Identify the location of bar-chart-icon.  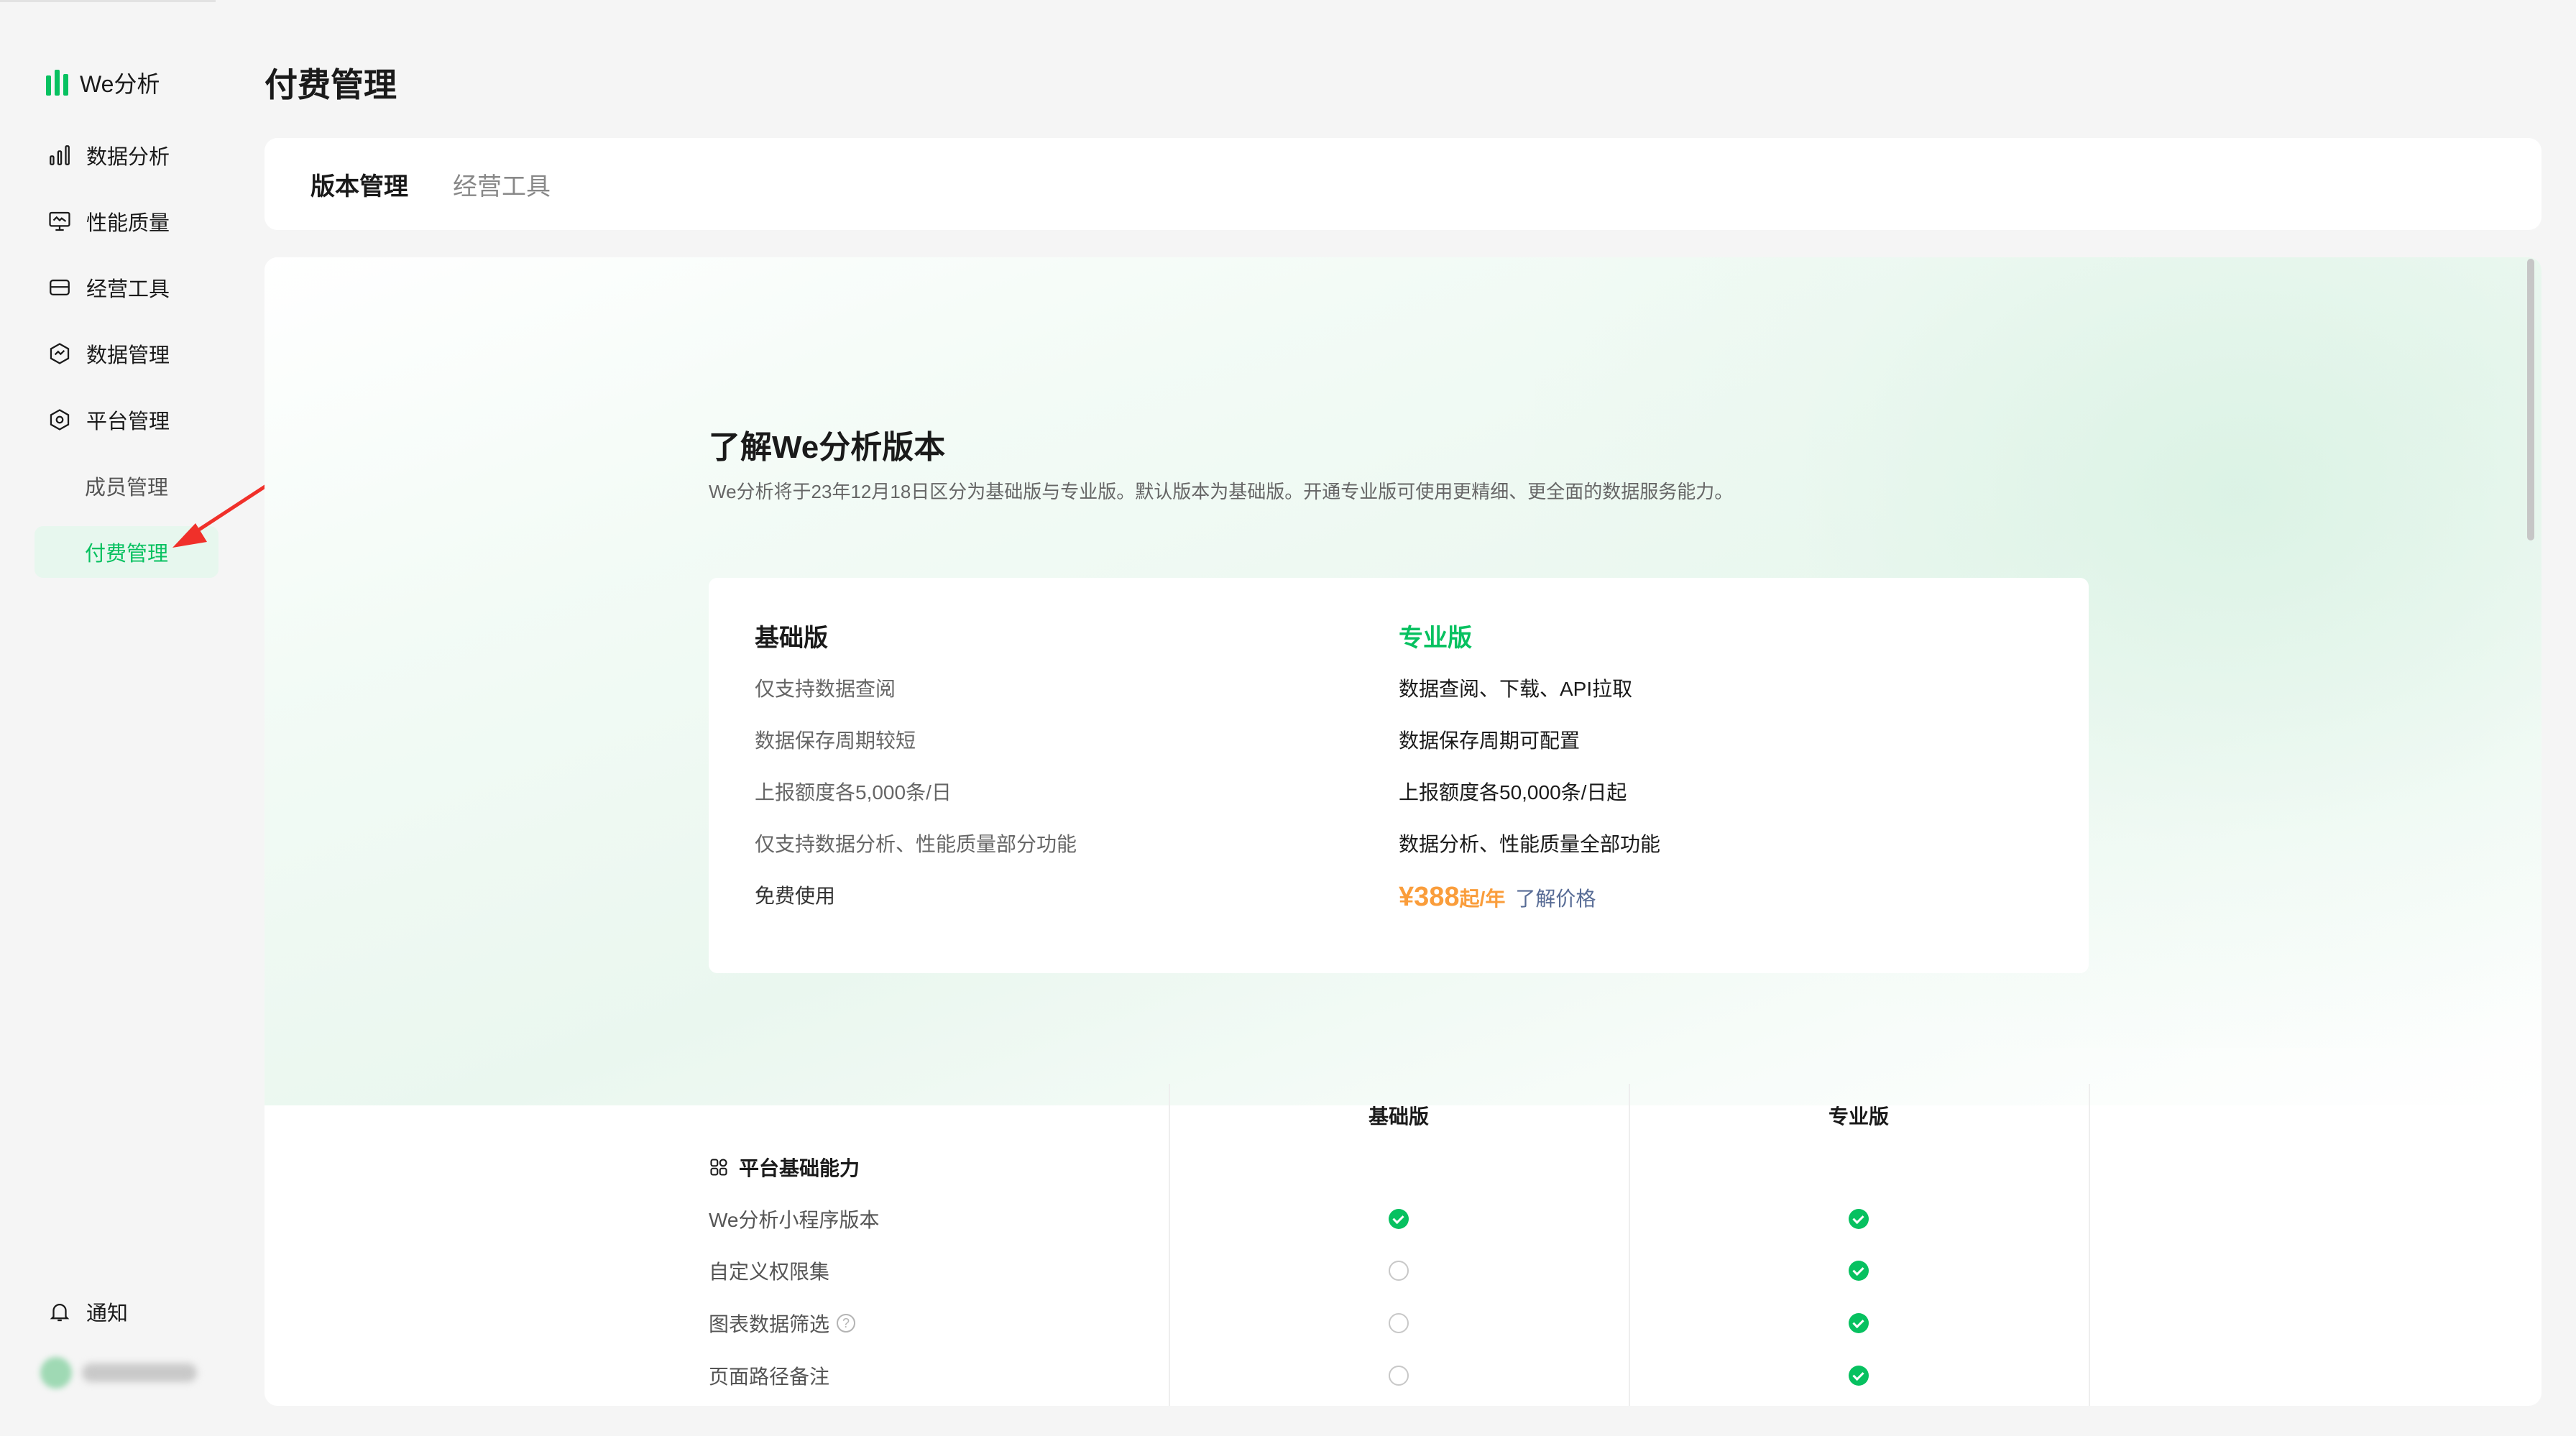
(60, 155).